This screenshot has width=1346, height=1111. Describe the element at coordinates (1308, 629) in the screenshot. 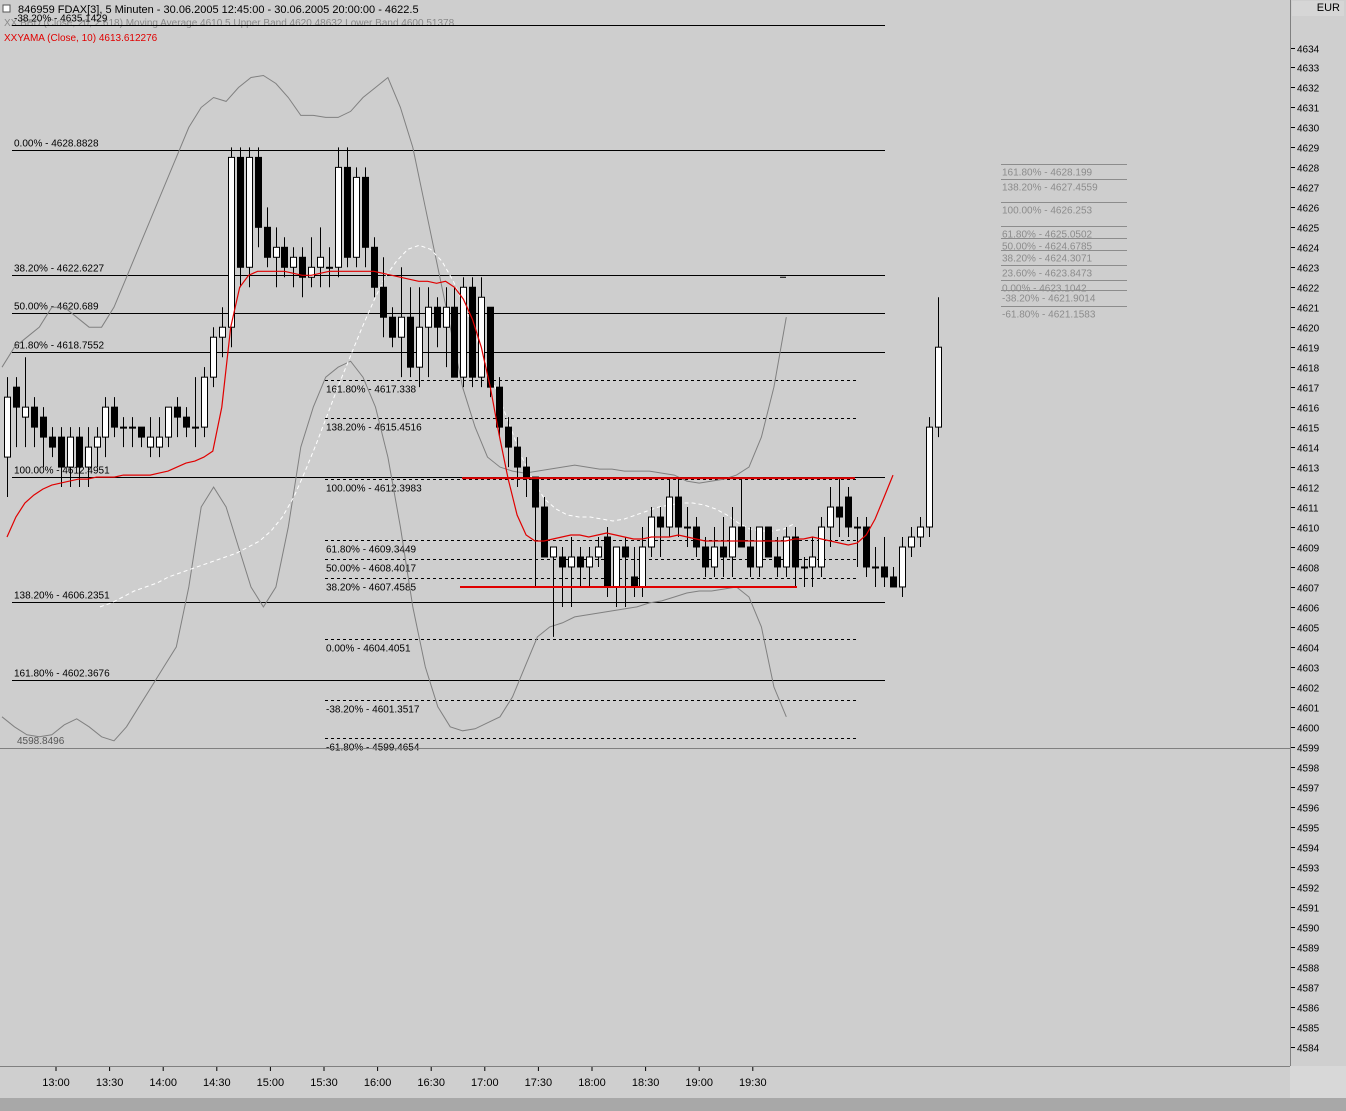

I see `price-tick-label: 4605` at that location.